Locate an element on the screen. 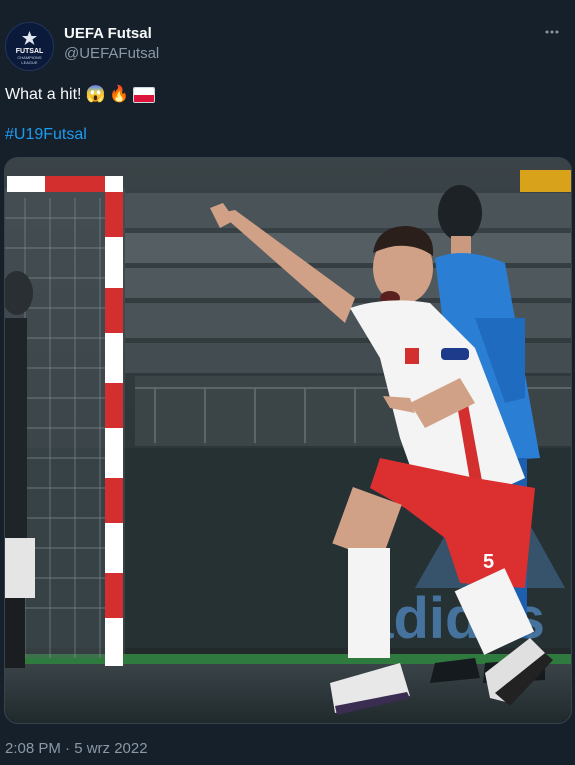 The image size is (575, 765). more-dots-icon is located at coordinates (552, 32).